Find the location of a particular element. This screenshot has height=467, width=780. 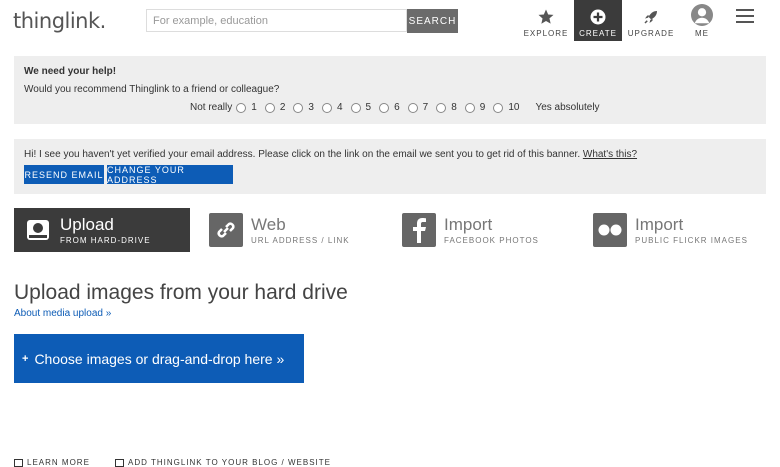

about-media-upload-link: About media upload » is located at coordinates (62, 313).